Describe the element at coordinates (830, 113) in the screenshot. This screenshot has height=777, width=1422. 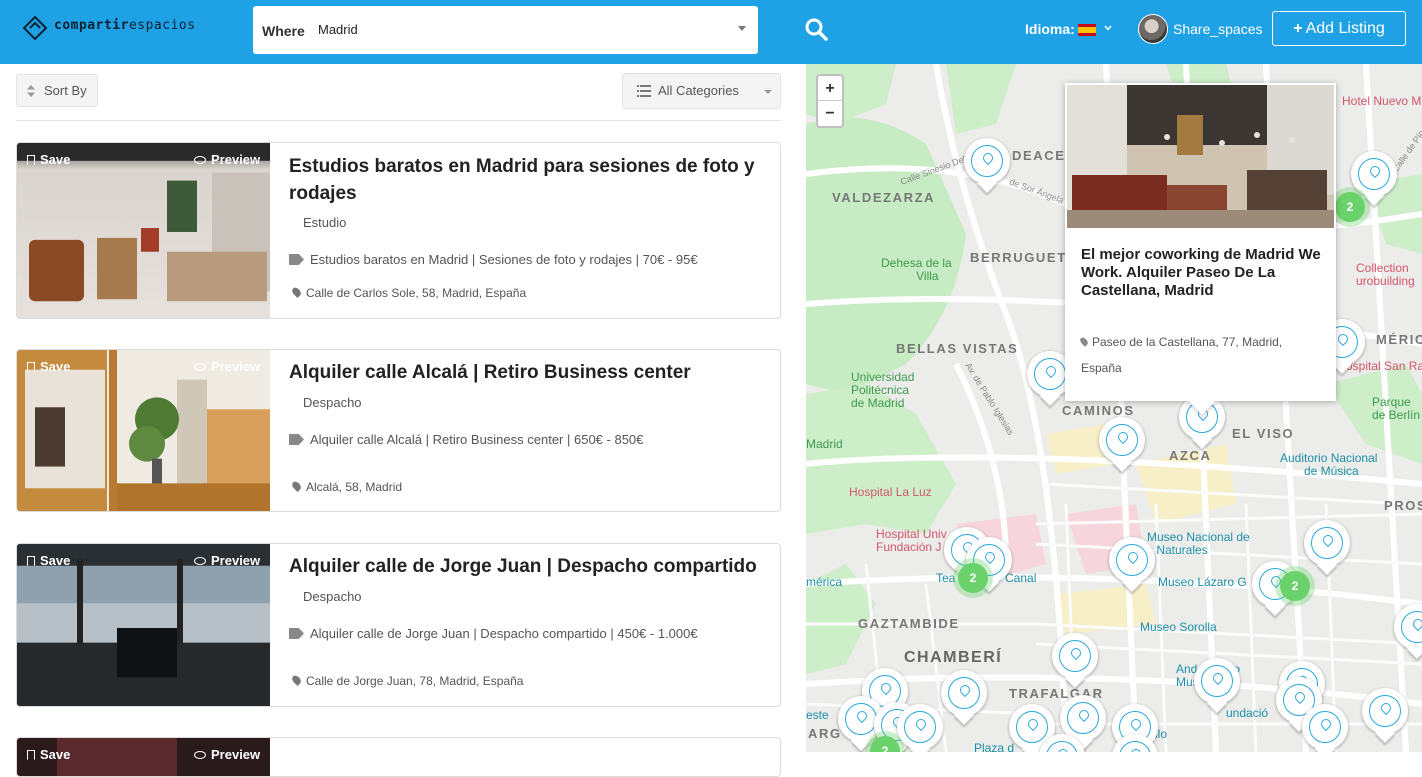
I see `zoom-out-button: −` at that location.